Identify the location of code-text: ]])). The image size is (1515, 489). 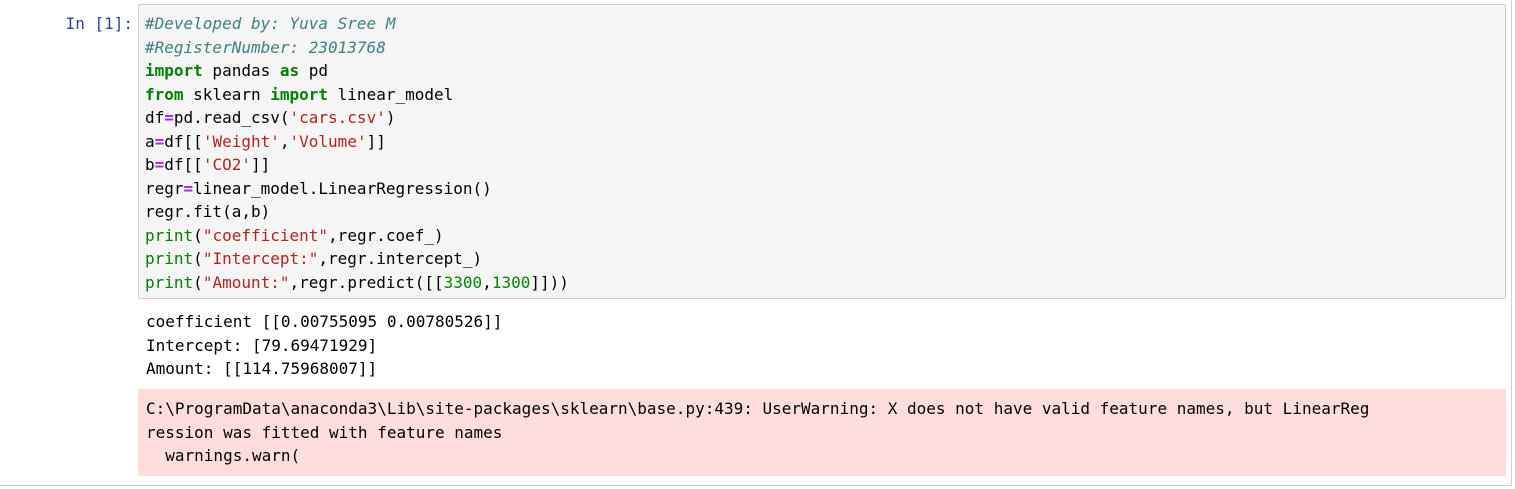
(549, 282).